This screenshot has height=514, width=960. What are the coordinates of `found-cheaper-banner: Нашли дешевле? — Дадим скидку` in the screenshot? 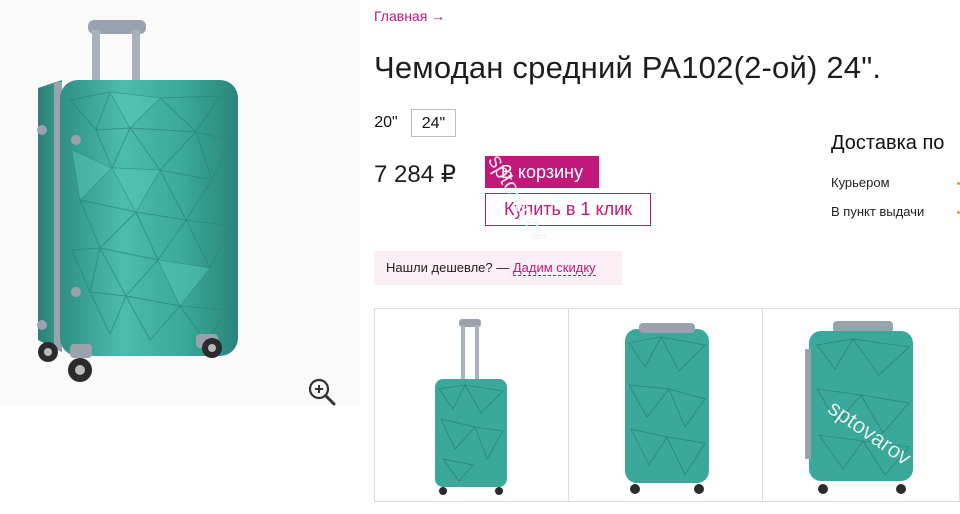 It's located at (498, 268).